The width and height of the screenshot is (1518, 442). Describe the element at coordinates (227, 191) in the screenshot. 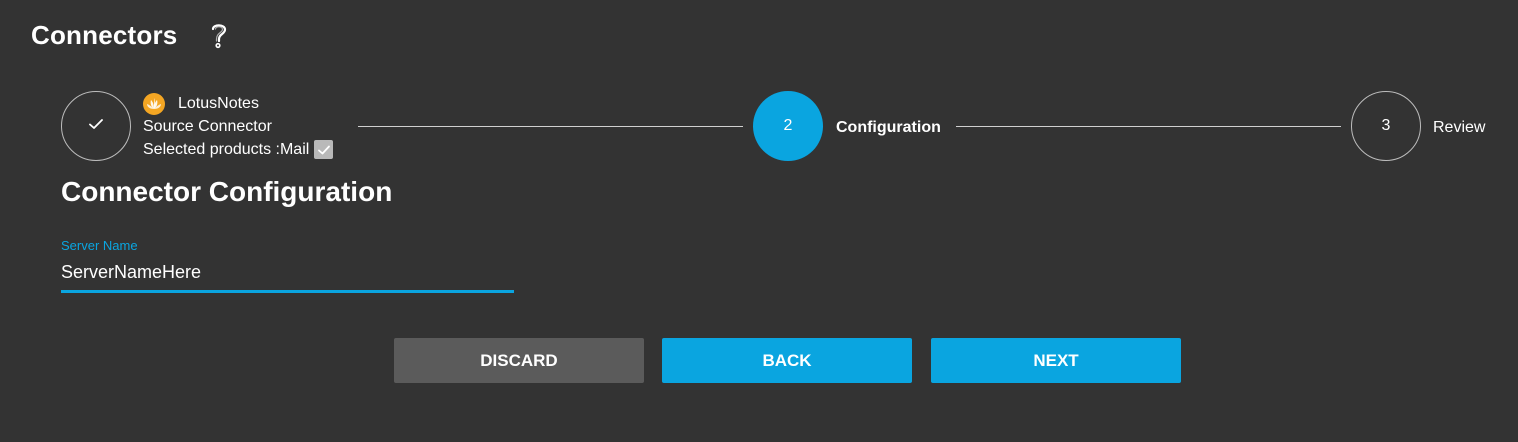

I see `section-title: Connector Configuration` at that location.